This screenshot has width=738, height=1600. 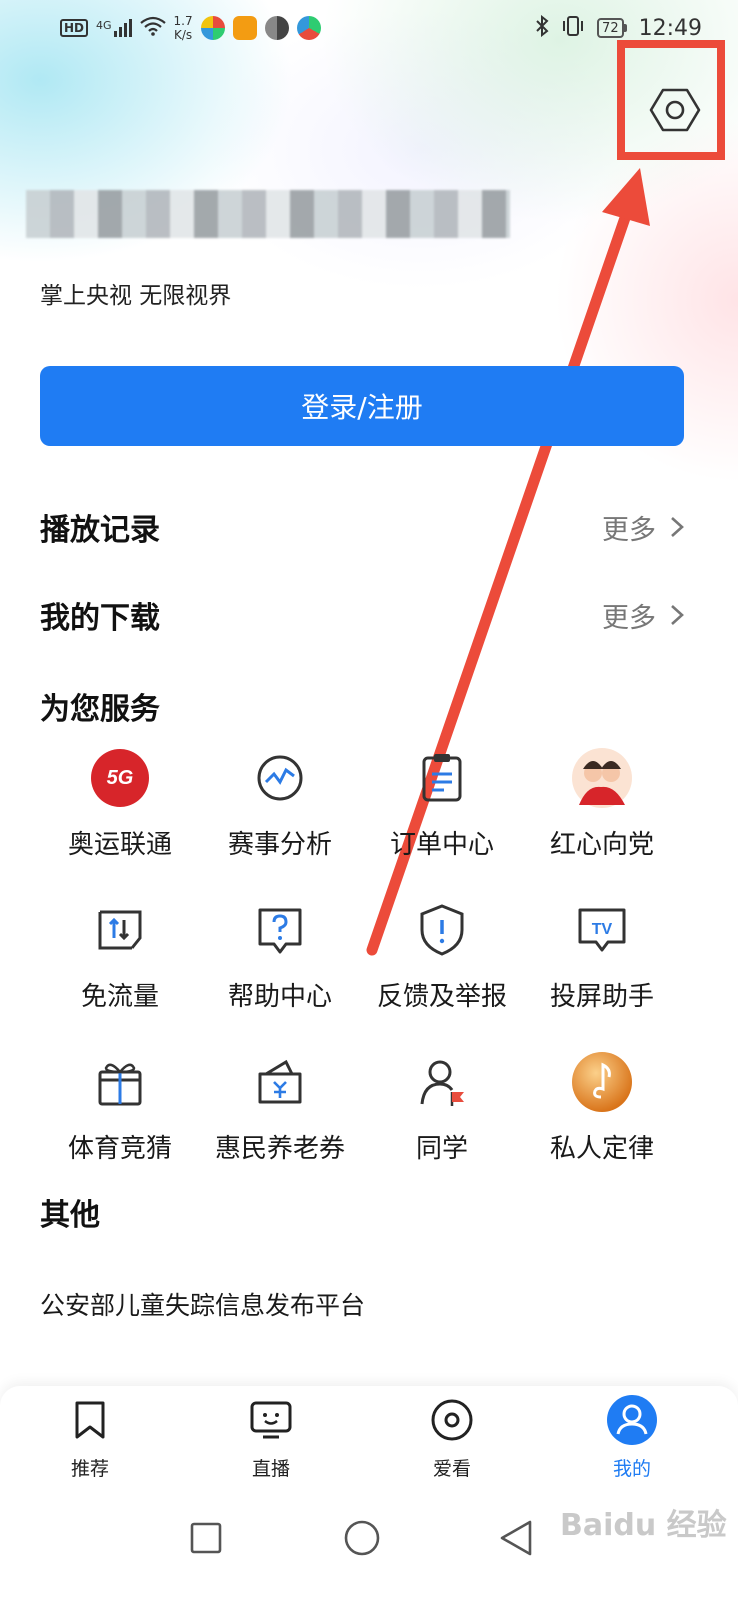 I want to click on back-button, so click(x=516, y=1538).